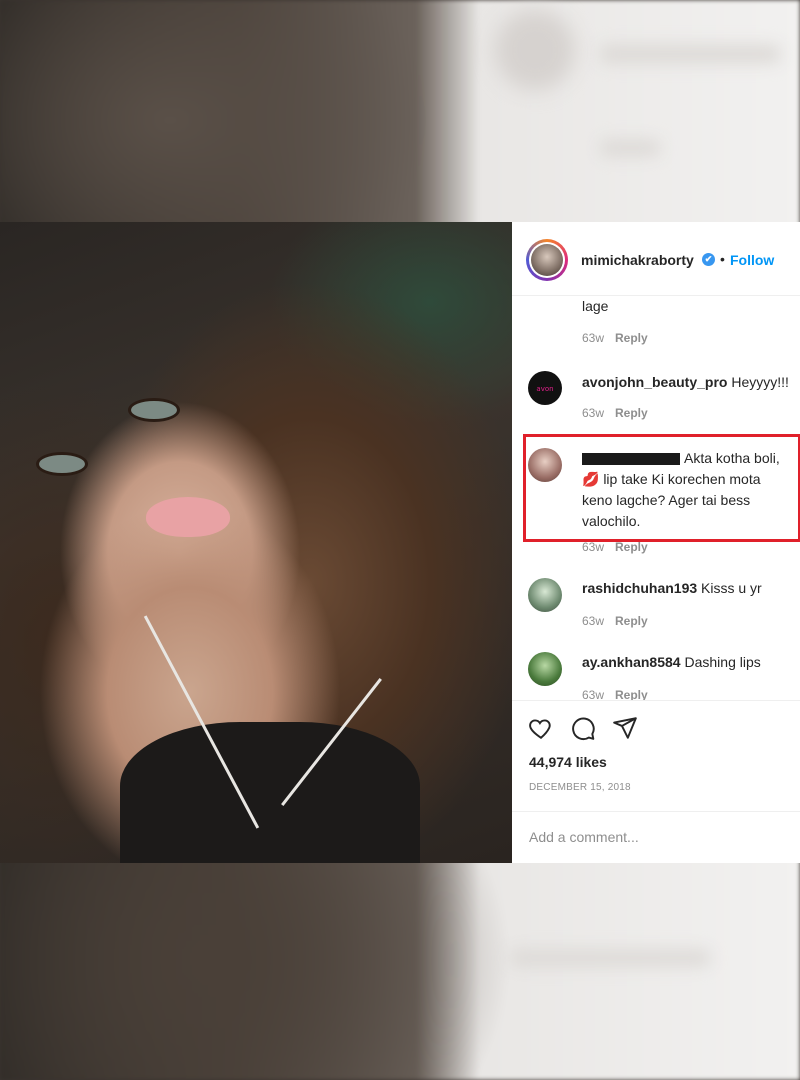 This screenshot has width=800, height=1080. I want to click on avatar-image, so click(547, 260).